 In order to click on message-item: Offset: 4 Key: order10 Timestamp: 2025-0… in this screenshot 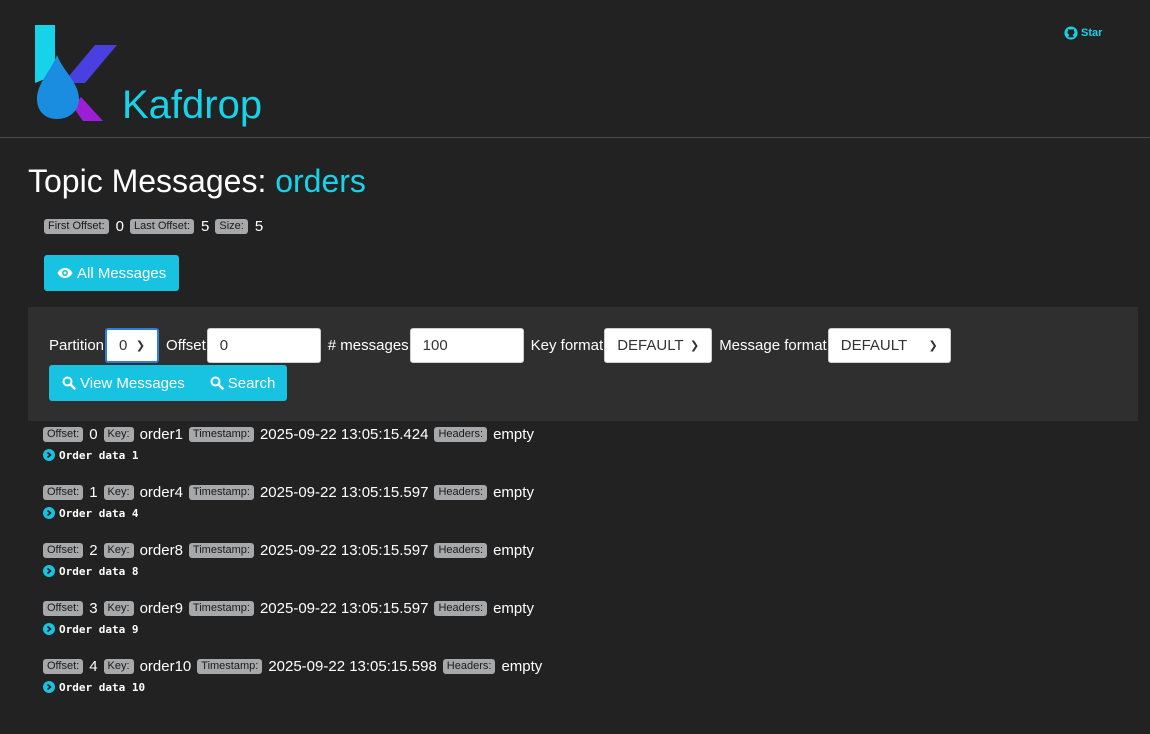, I will do `click(295, 685)`.